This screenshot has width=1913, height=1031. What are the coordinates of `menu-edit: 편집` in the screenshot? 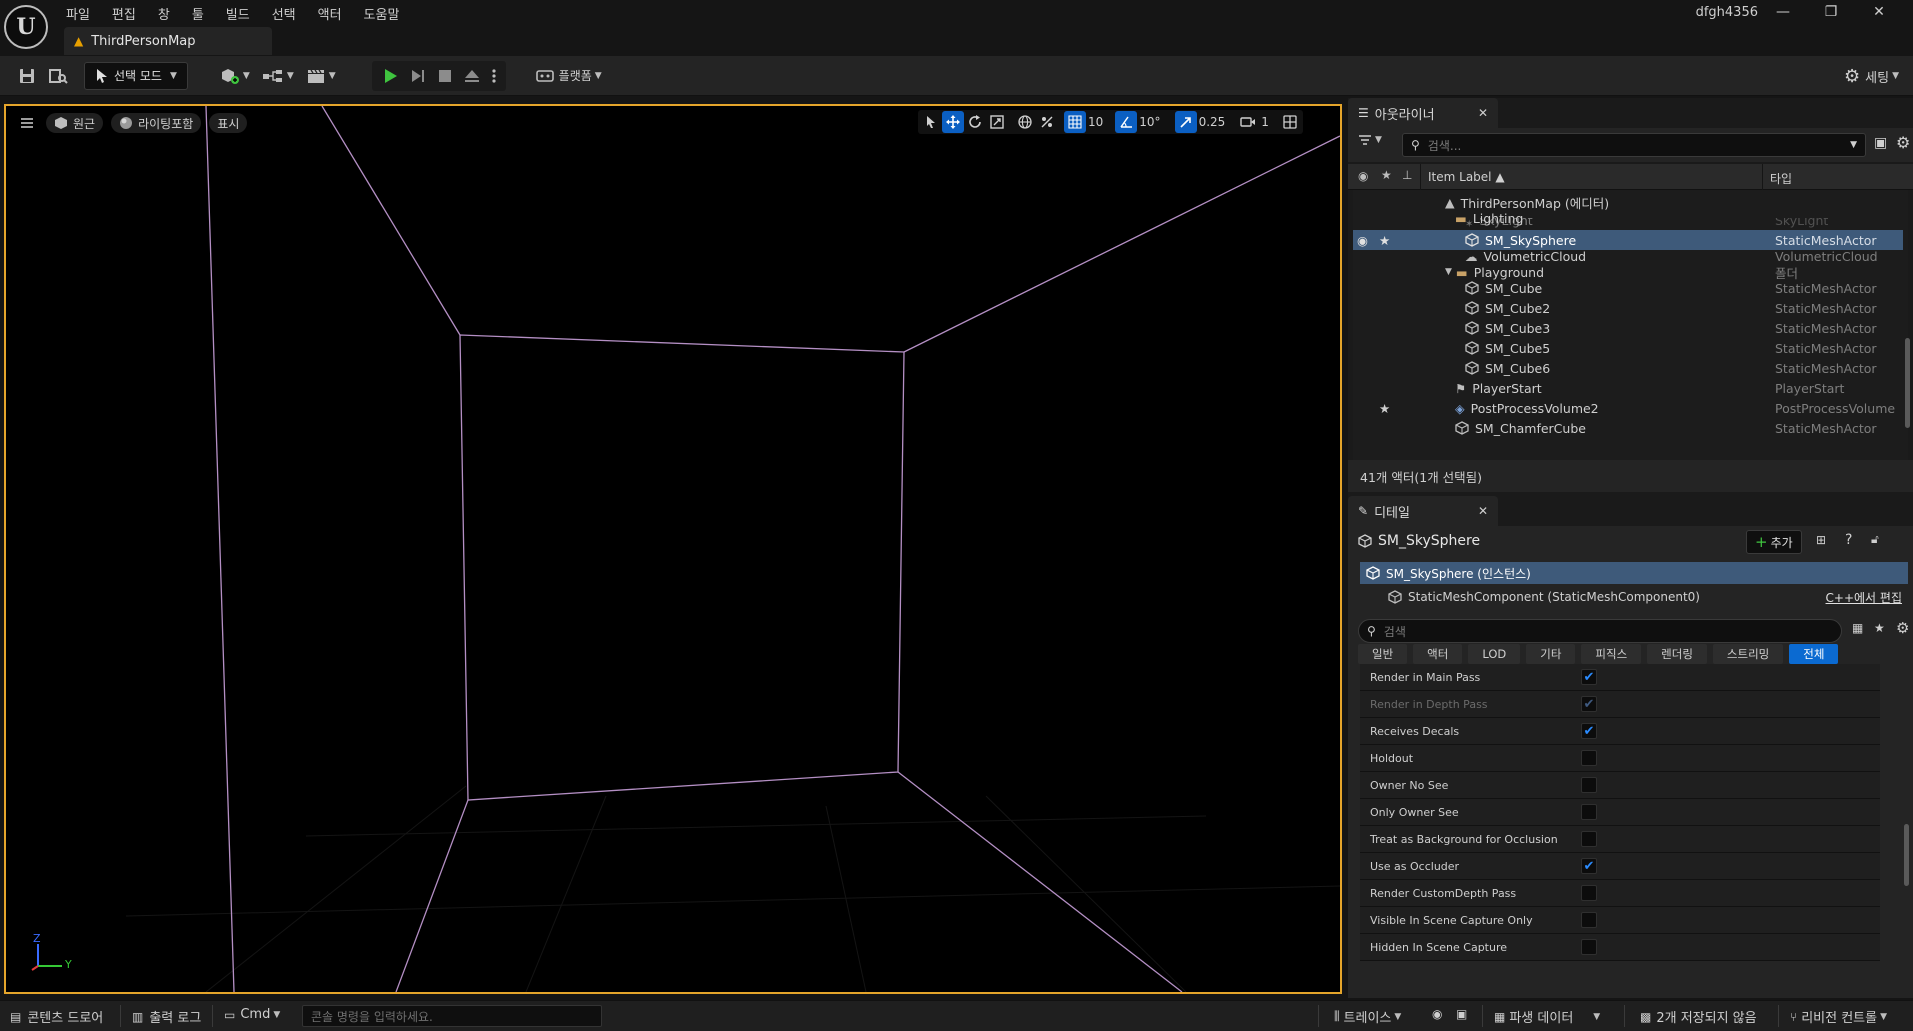 It's located at (124, 13).